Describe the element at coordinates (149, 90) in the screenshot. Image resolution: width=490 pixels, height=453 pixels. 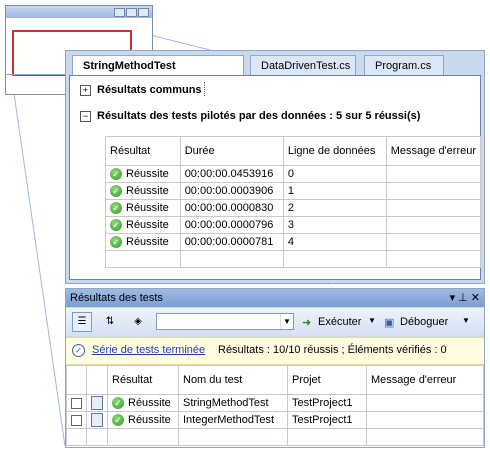
I see `section-common-label: Résultats communs` at that location.